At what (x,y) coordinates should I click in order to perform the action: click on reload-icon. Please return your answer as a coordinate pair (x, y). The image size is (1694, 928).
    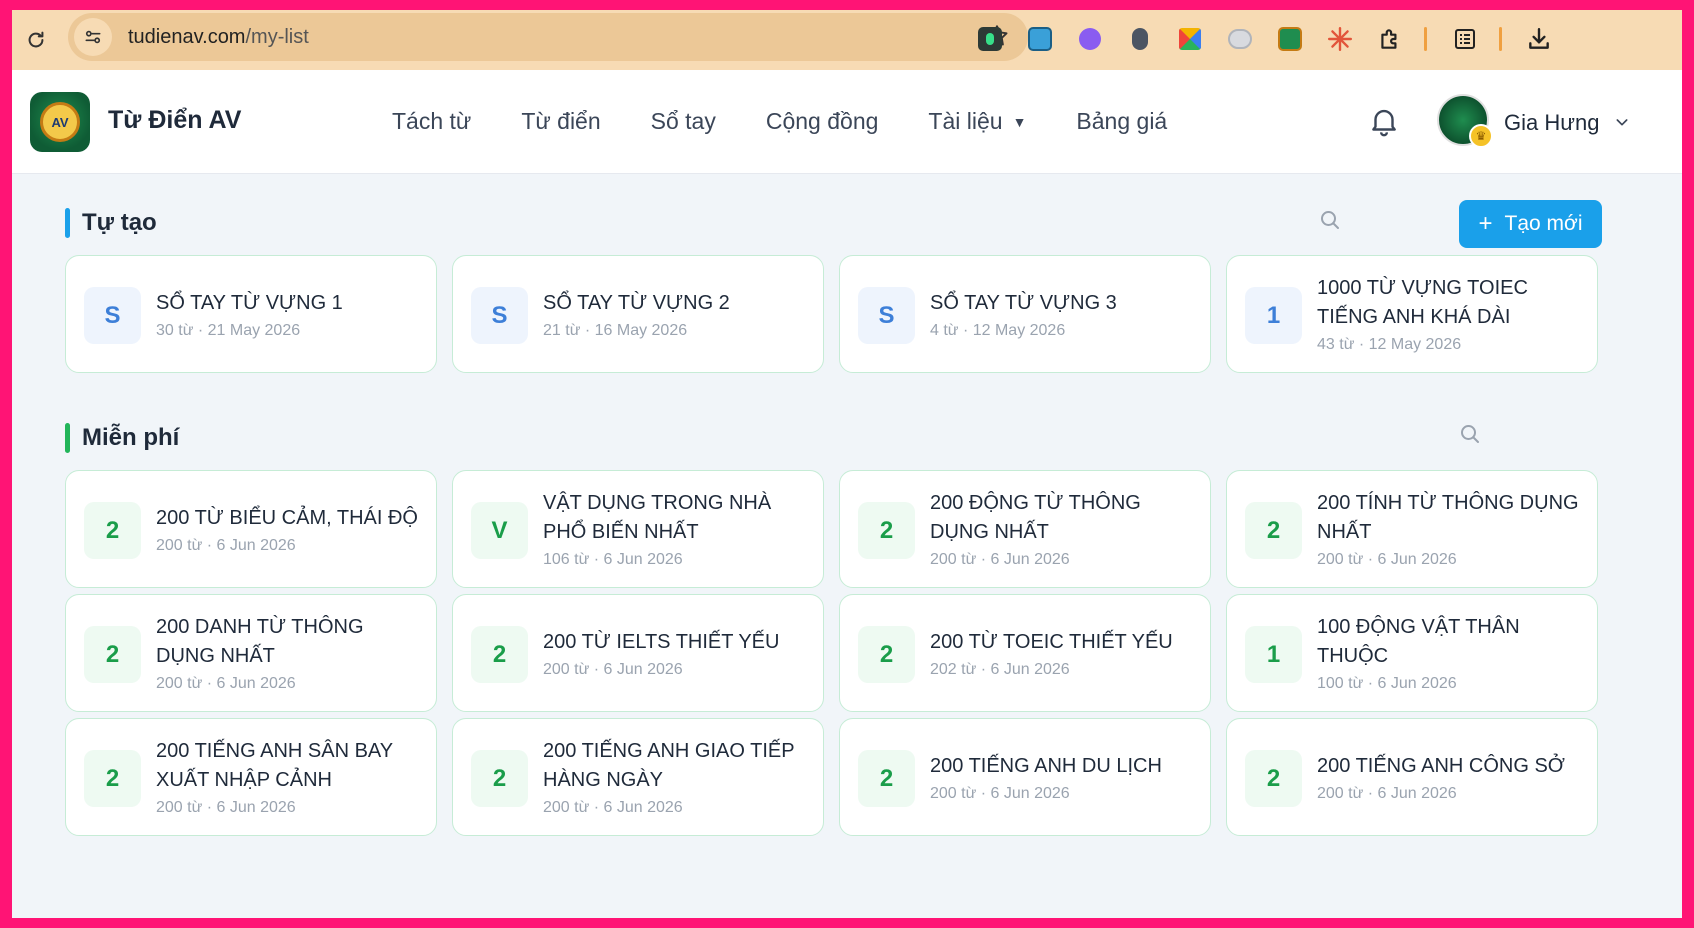
    Looking at the image, I should click on (36, 40).